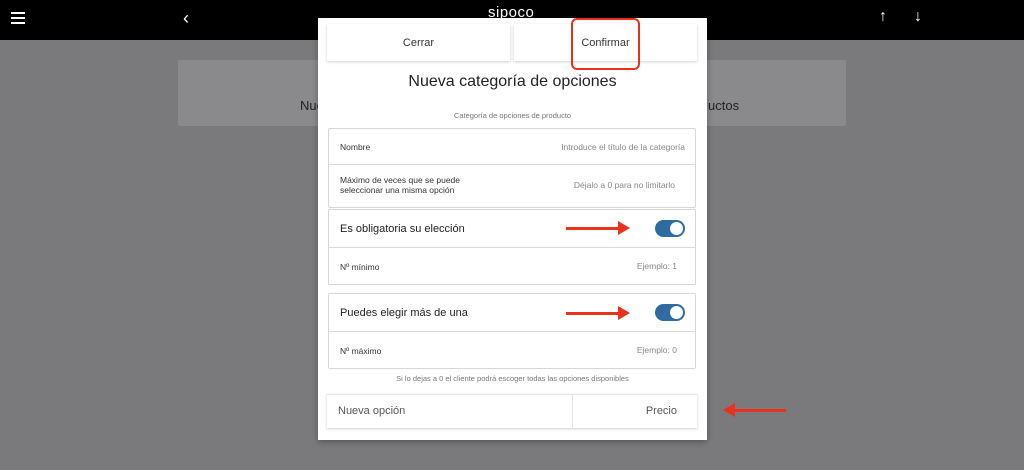 The width and height of the screenshot is (1024, 470). Describe the element at coordinates (355, 147) in the screenshot. I see `name-label: Nombre` at that location.